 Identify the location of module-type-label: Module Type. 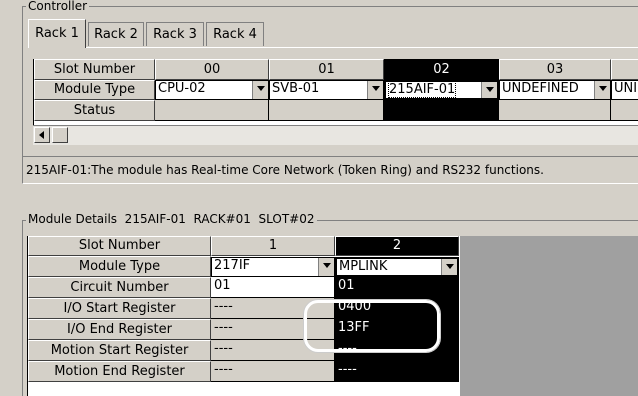
(94, 90).